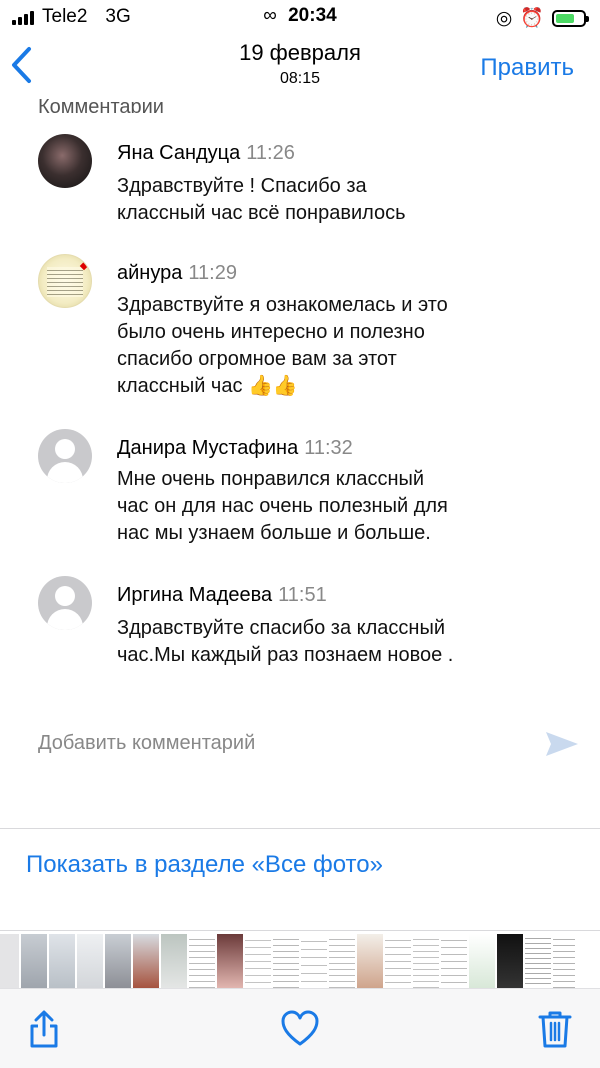  I want to click on comment-time: 11:26, so click(270, 153).